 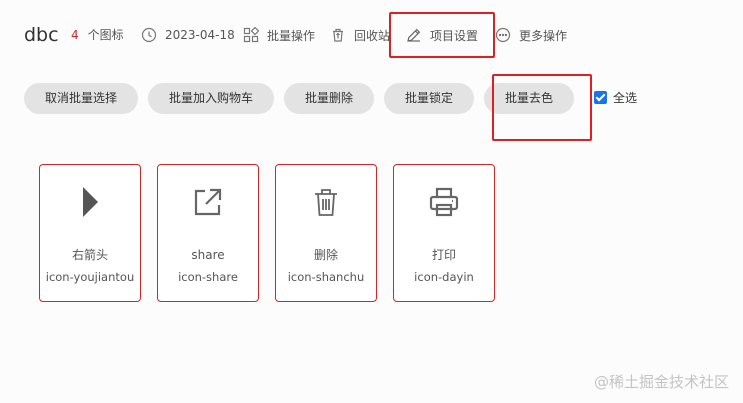 What do you see at coordinates (211, 98) in the screenshot?
I see `batch-add-to-cart-button: 批量加入购物车` at bounding box center [211, 98].